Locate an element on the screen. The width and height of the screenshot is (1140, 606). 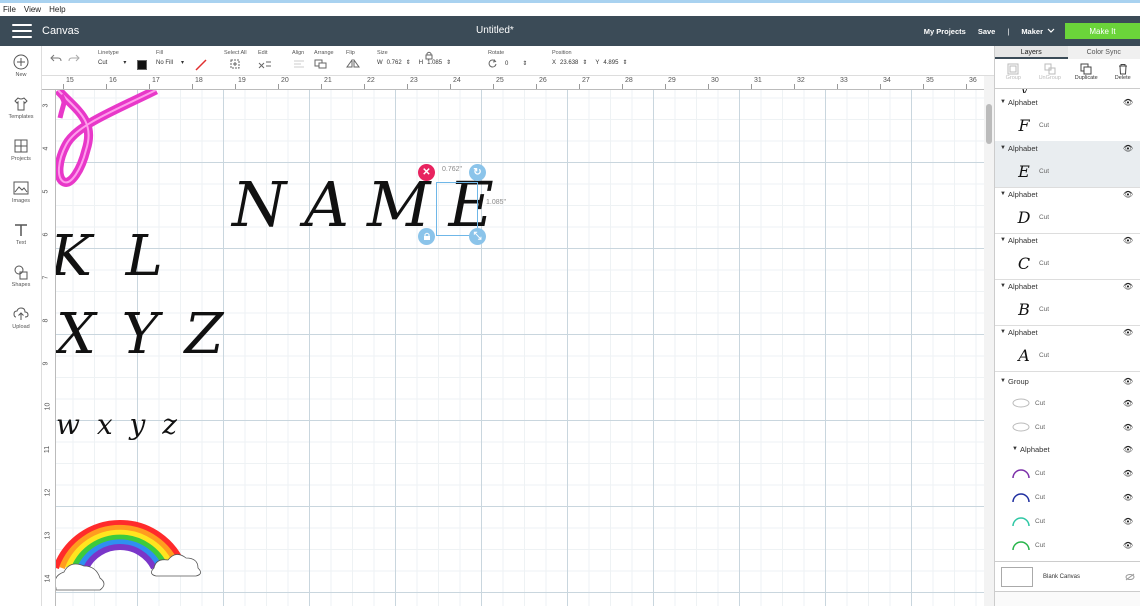
document-title: Untitled* is located at coordinates (495, 30).